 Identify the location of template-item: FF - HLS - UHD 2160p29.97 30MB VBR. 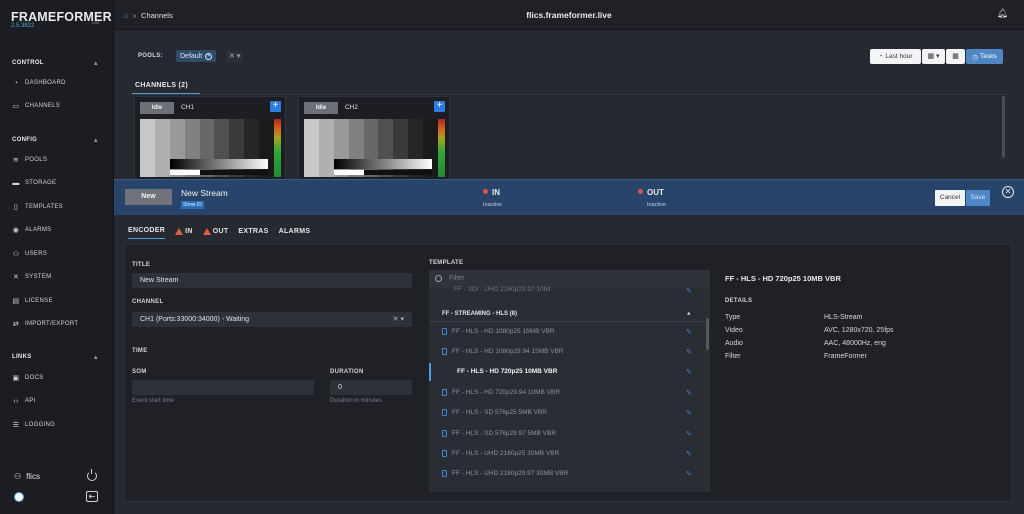
(505, 473).